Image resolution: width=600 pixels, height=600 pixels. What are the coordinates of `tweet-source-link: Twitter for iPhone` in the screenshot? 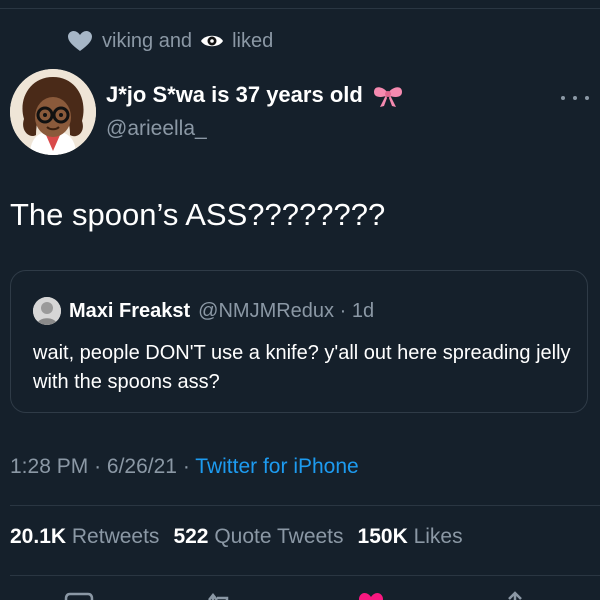 It's located at (276, 466).